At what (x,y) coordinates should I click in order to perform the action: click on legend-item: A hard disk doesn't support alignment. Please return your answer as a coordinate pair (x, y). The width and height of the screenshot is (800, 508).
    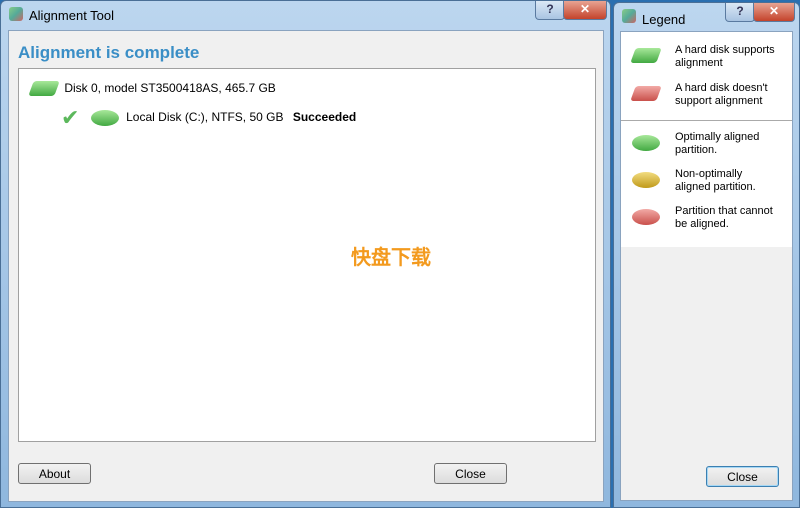
    Looking at the image, I should click on (702, 95).